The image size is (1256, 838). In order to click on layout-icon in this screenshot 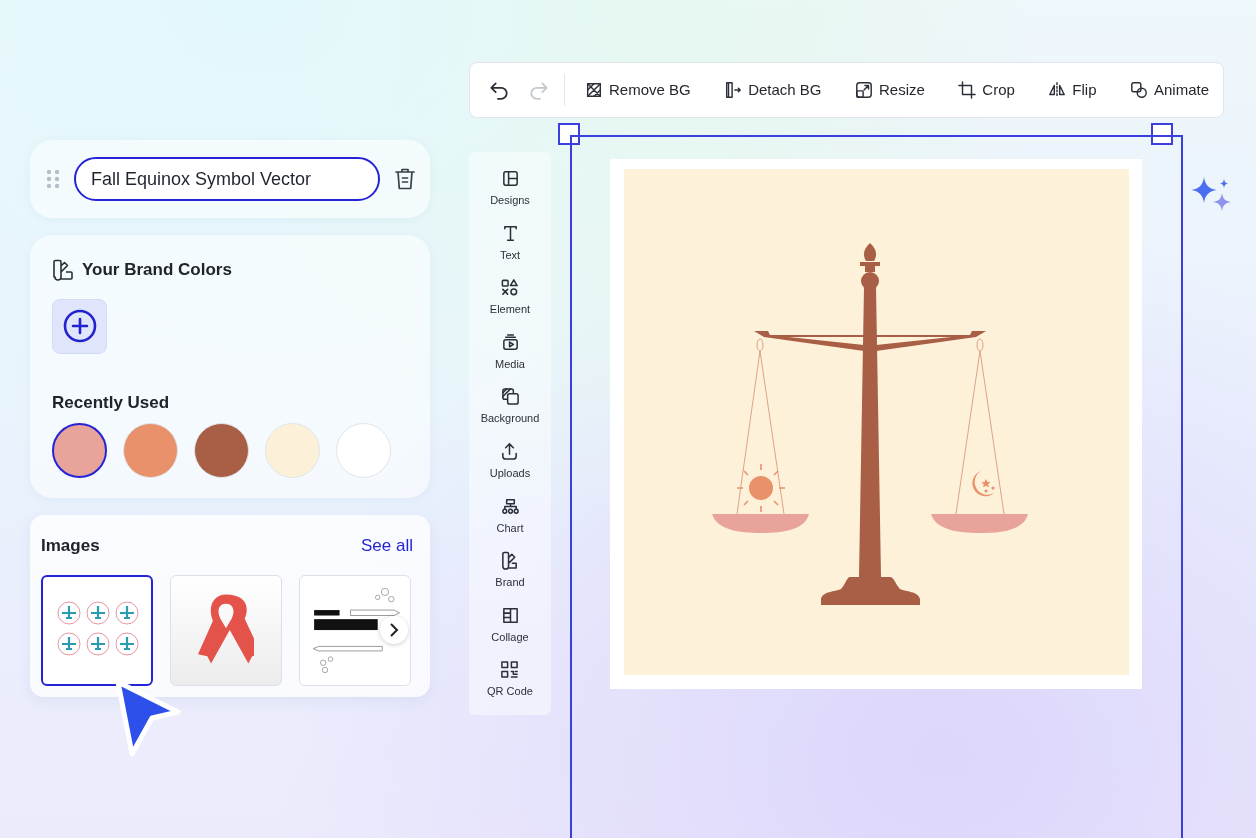, I will do `click(510, 178)`.